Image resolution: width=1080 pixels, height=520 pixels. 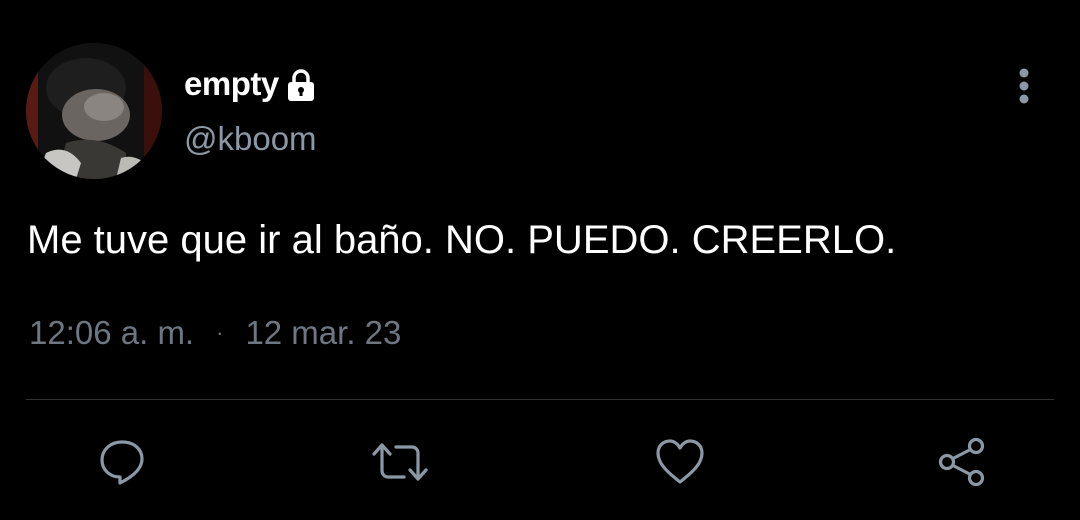 What do you see at coordinates (540, 399) in the screenshot?
I see `divider` at bounding box center [540, 399].